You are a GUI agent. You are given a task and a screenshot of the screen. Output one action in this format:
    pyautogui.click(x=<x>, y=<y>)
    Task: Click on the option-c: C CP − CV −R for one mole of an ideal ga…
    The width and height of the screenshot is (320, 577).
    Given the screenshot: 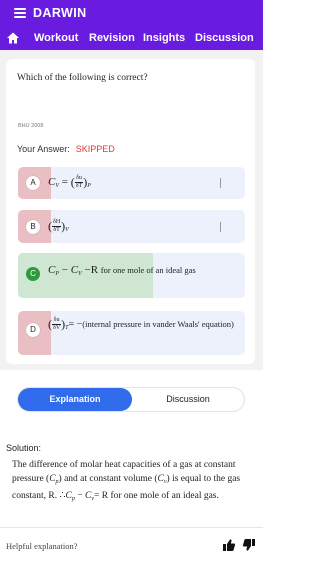 What is the action you would take?
    pyautogui.click(x=131, y=275)
    